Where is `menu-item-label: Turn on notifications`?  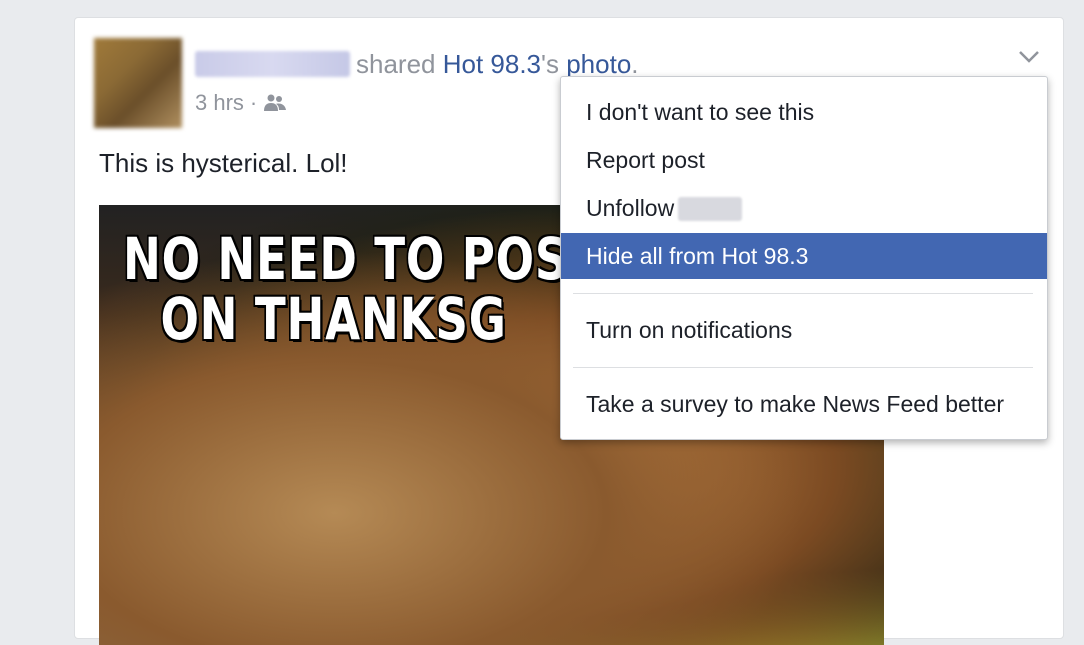
menu-item-label: Turn on notifications is located at coordinates (689, 330).